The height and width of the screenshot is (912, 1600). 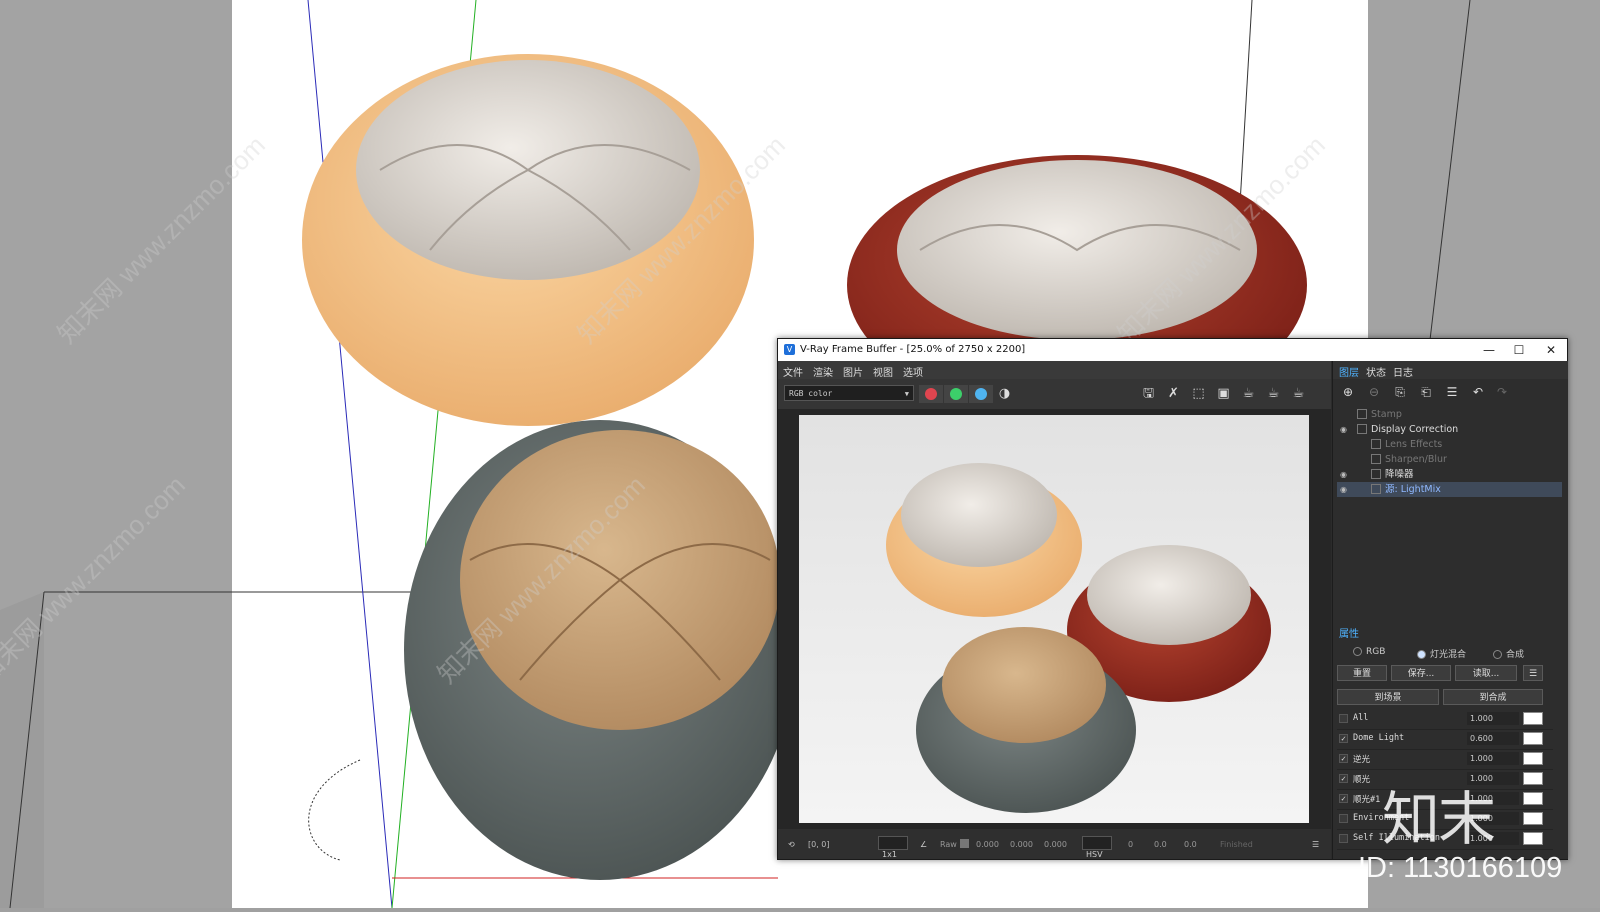 I want to click on light-value-spinner: 0.600, so click(x=1493, y=738).